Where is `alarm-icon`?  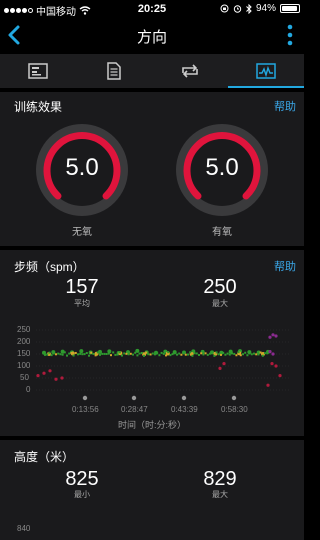 alarm-icon is located at coordinates (237, 9).